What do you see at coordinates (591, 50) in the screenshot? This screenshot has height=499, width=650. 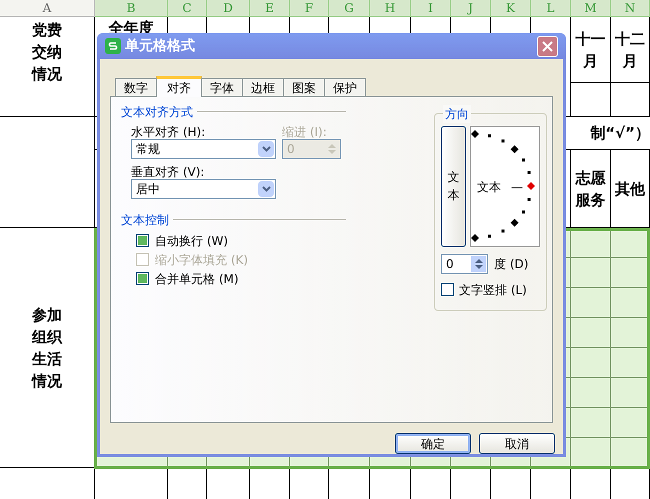 I see `cell-text: 十一 月` at bounding box center [591, 50].